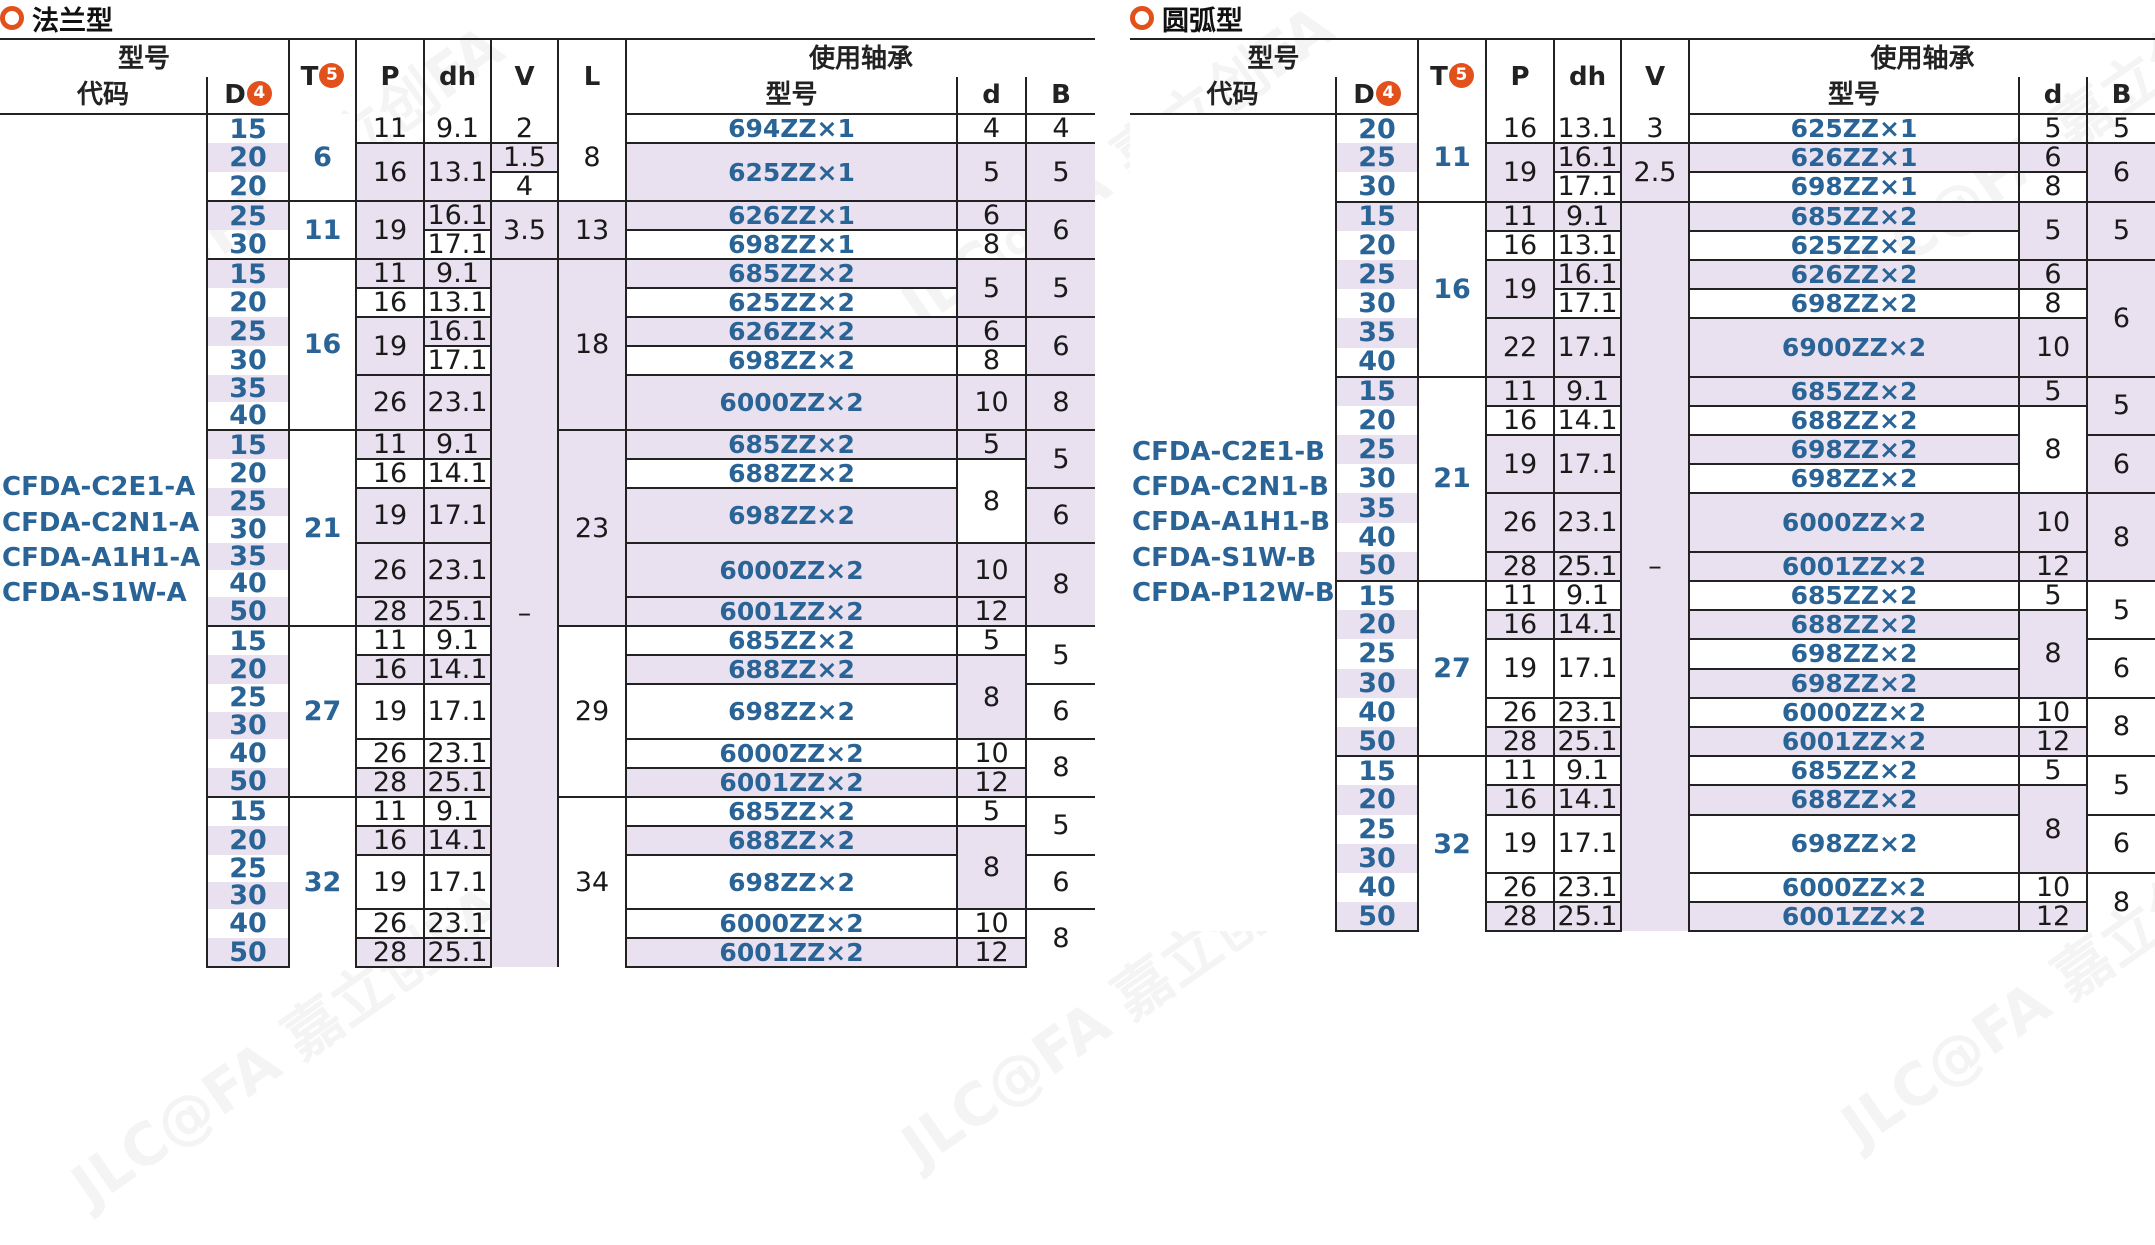  I want to click on model-code: CFDA-A1H1-B, so click(1231, 522).